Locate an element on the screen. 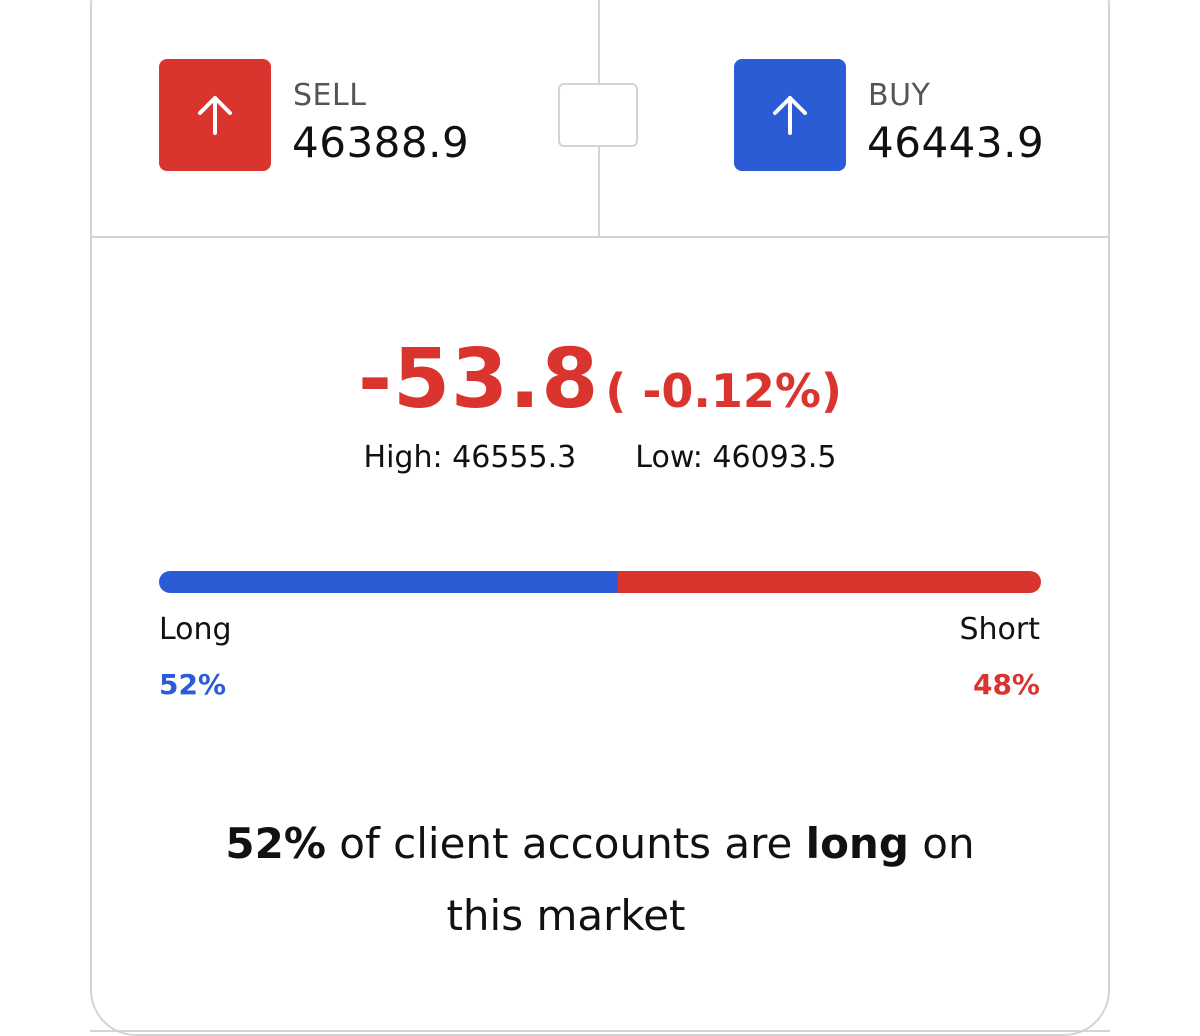 This screenshot has width=1200, height=1036. low-value: 46093.5 is located at coordinates (774, 457).